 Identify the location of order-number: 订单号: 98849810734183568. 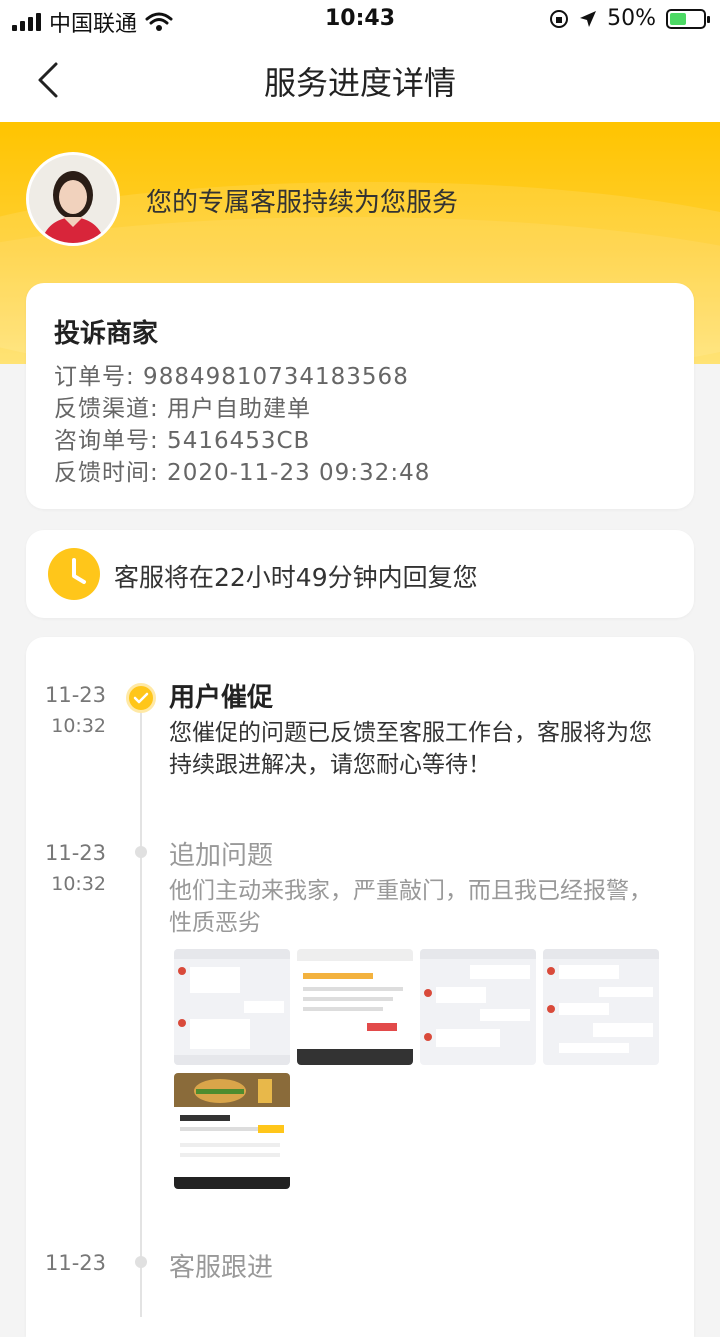
(231, 377).